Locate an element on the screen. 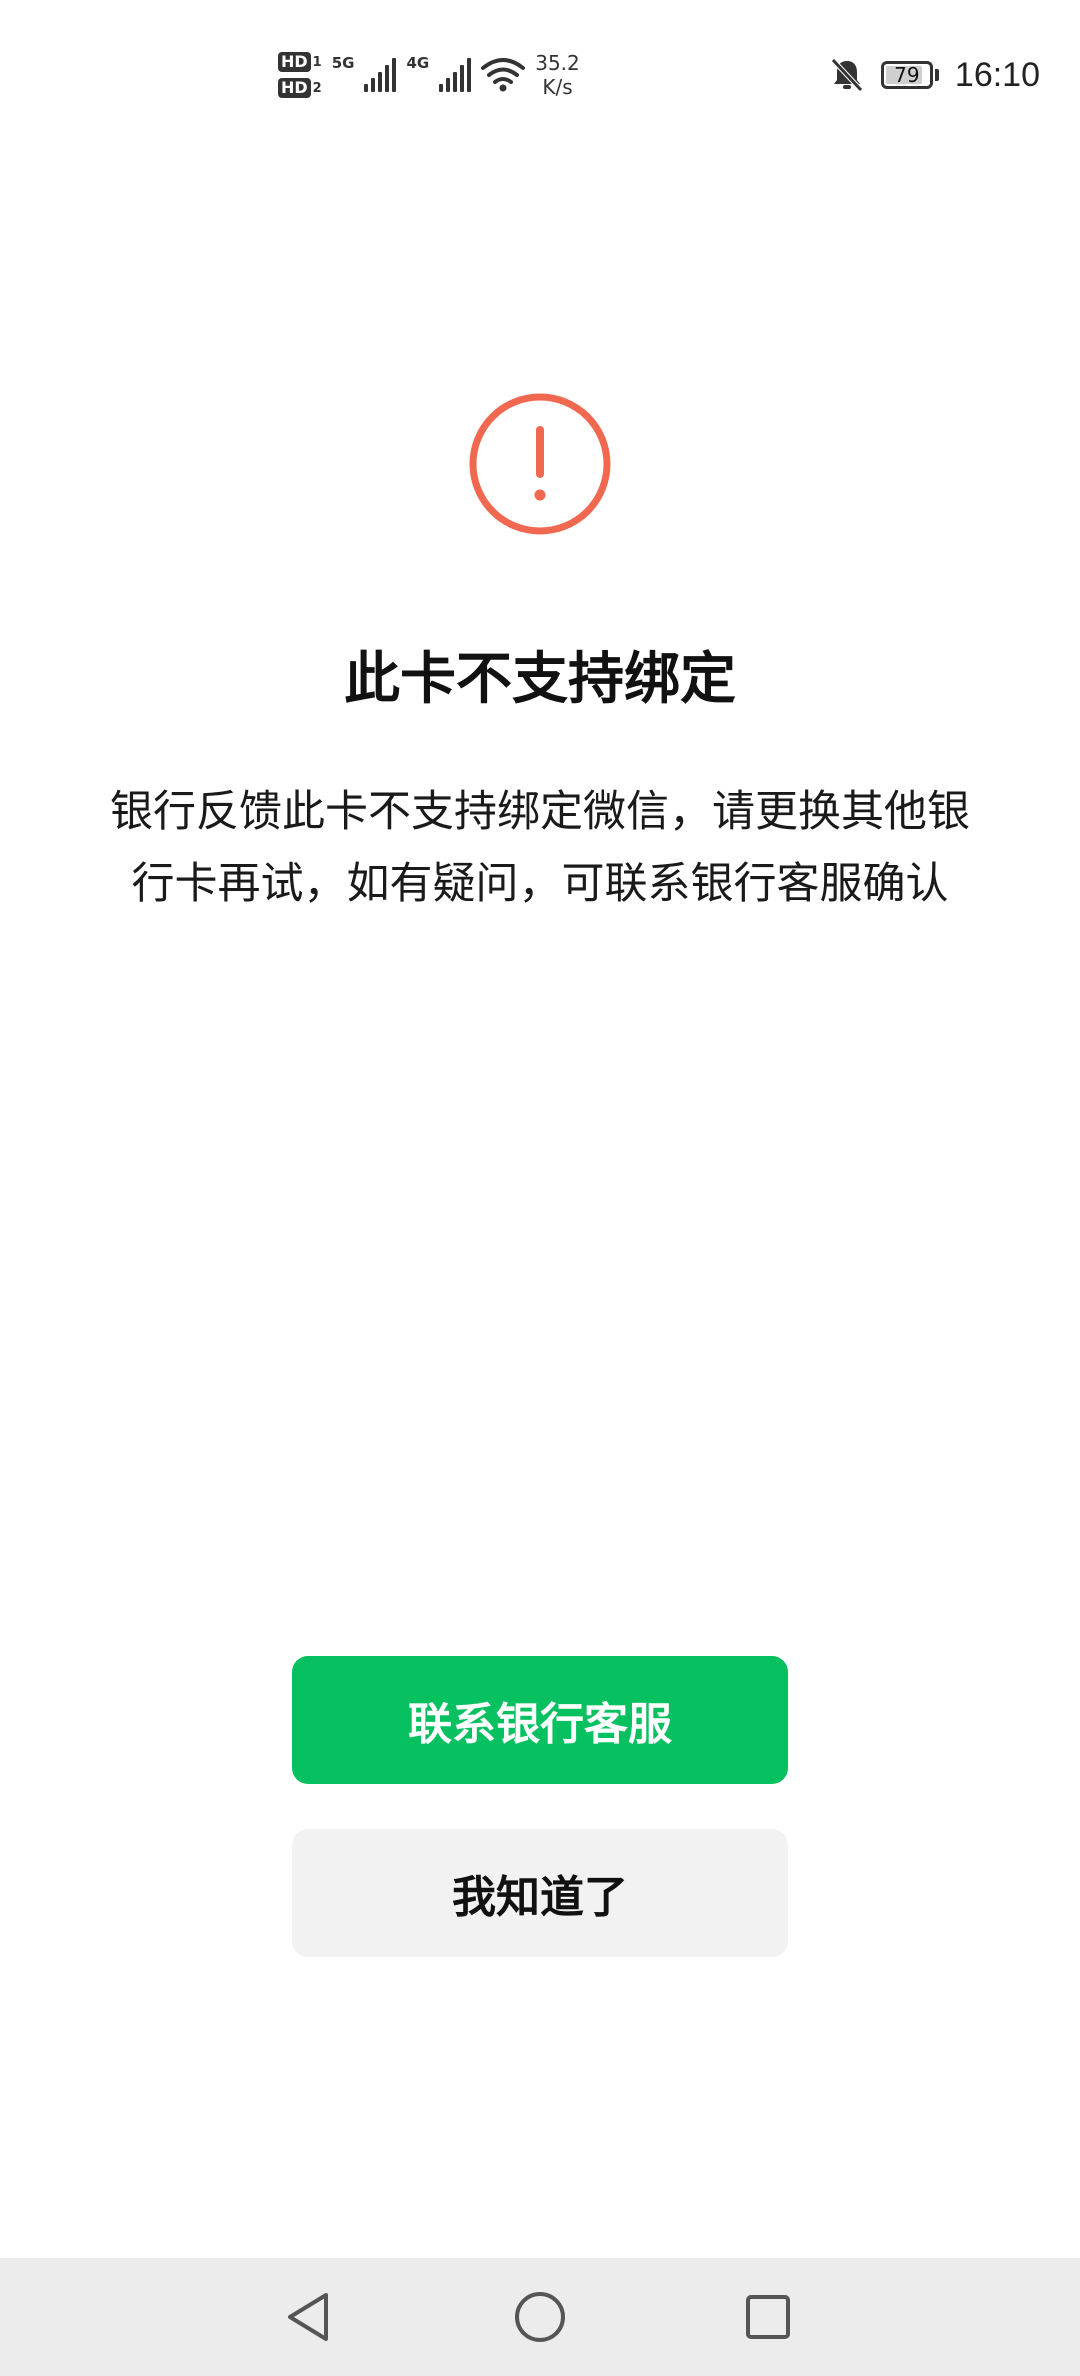  bell-muted-icon is located at coordinates (847, 75).